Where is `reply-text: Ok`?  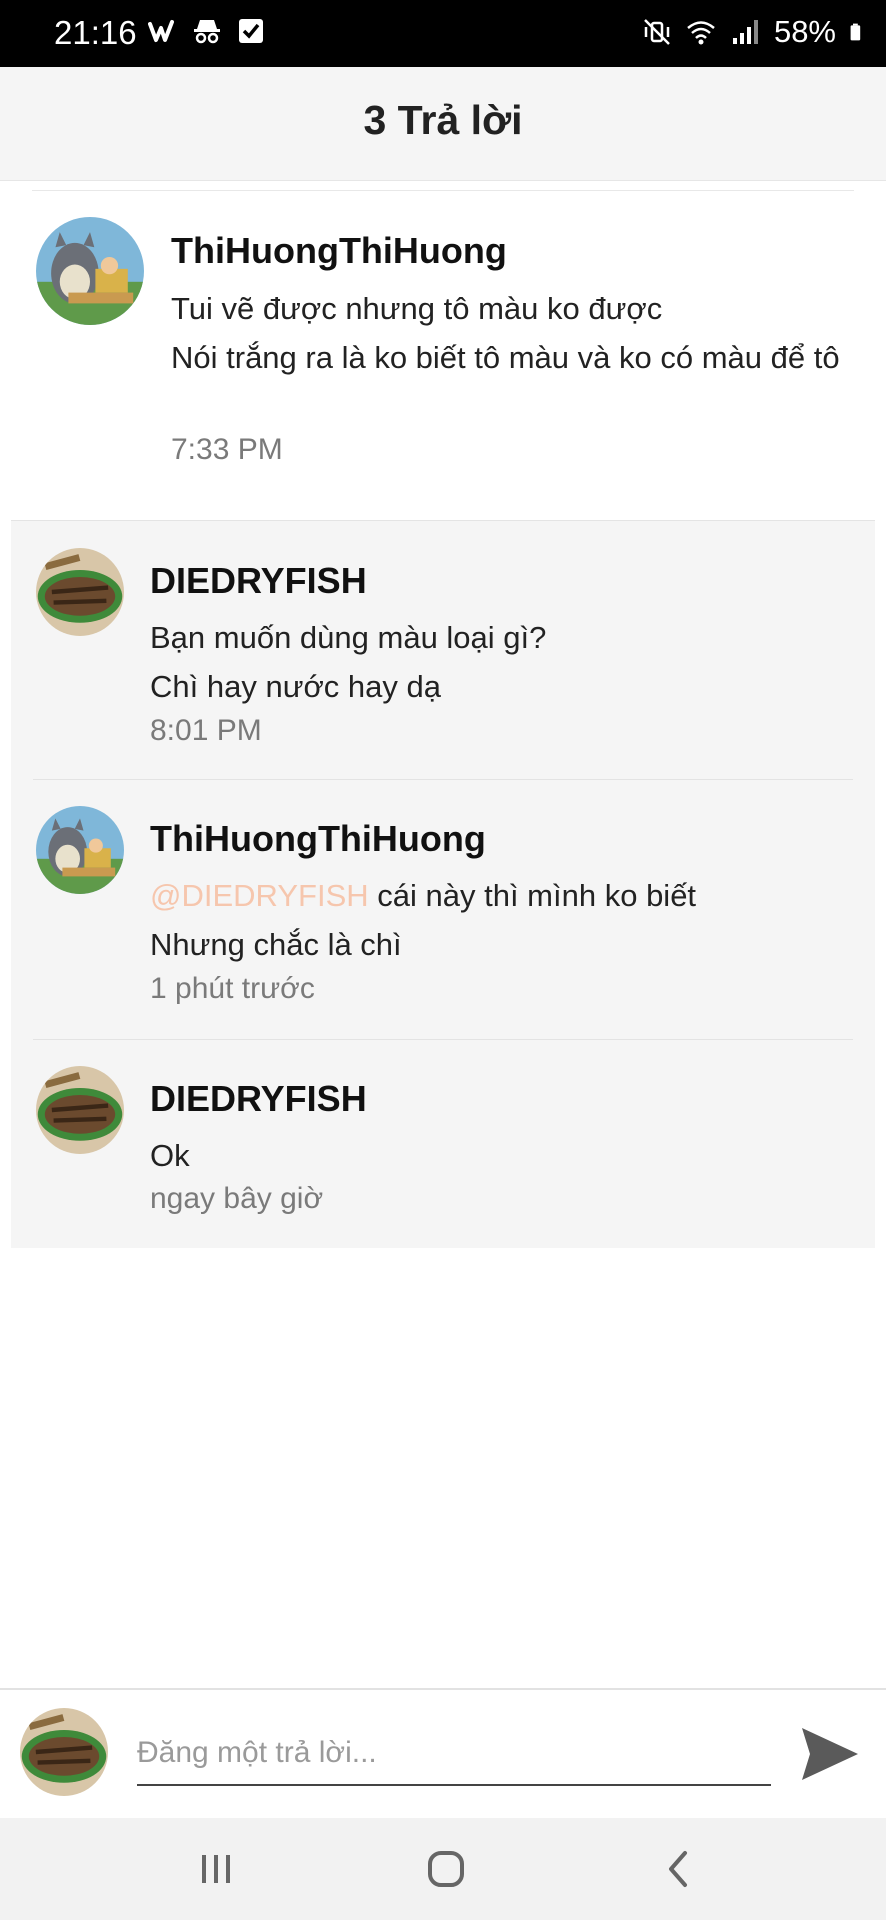 reply-text: Ok is located at coordinates (500, 1155).